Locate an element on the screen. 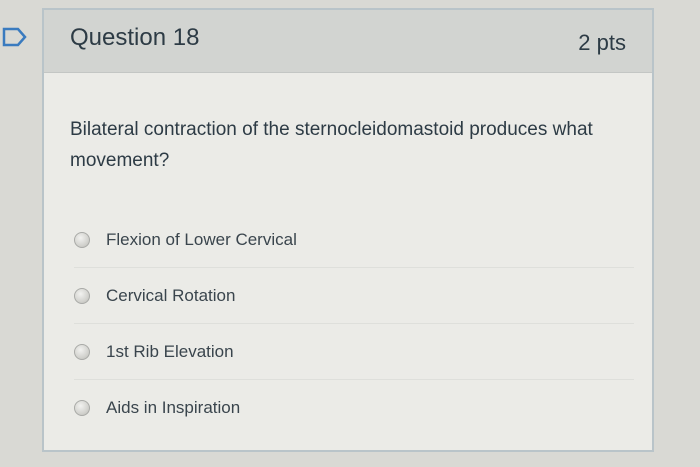 This screenshot has width=700, height=467. question-title: Question 18 is located at coordinates (135, 37).